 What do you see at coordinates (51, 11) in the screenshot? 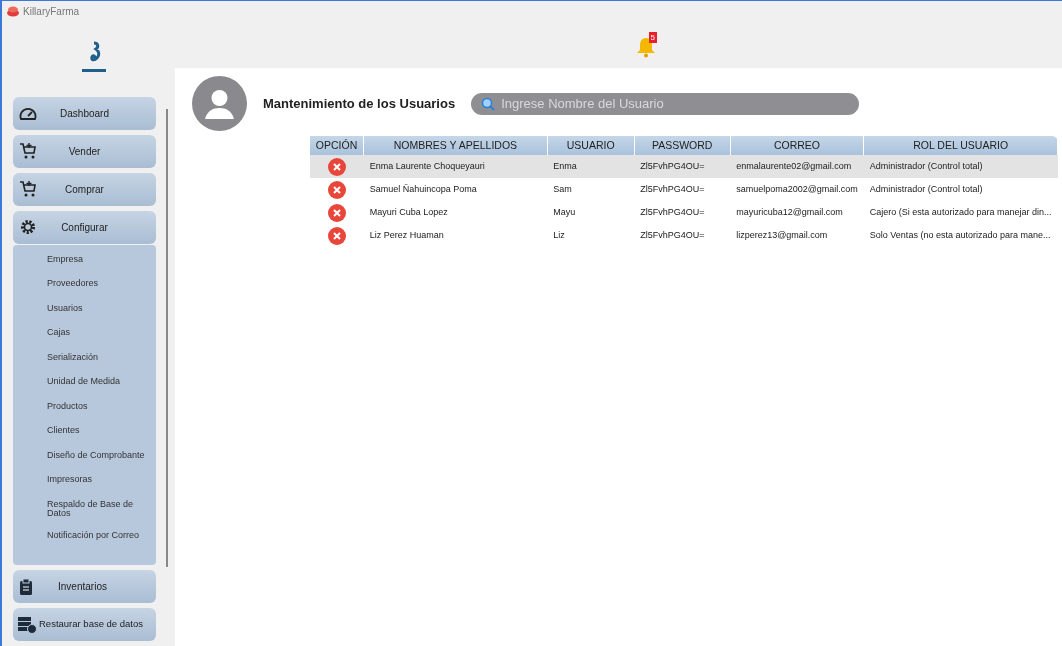
I see `window-title: KillaryFarma` at bounding box center [51, 11].